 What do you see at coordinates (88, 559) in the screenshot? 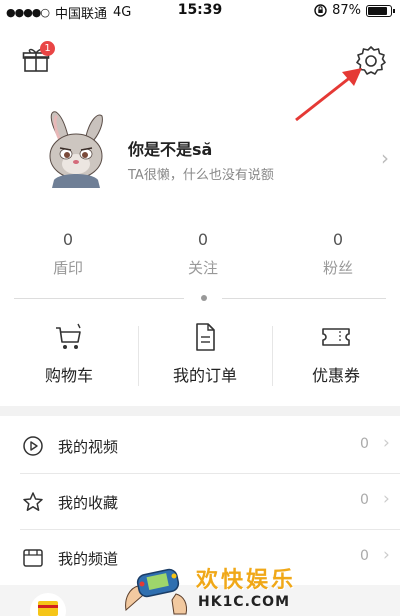
I see `menu-item-label: 我的频道` at bounding box center [88, 559].